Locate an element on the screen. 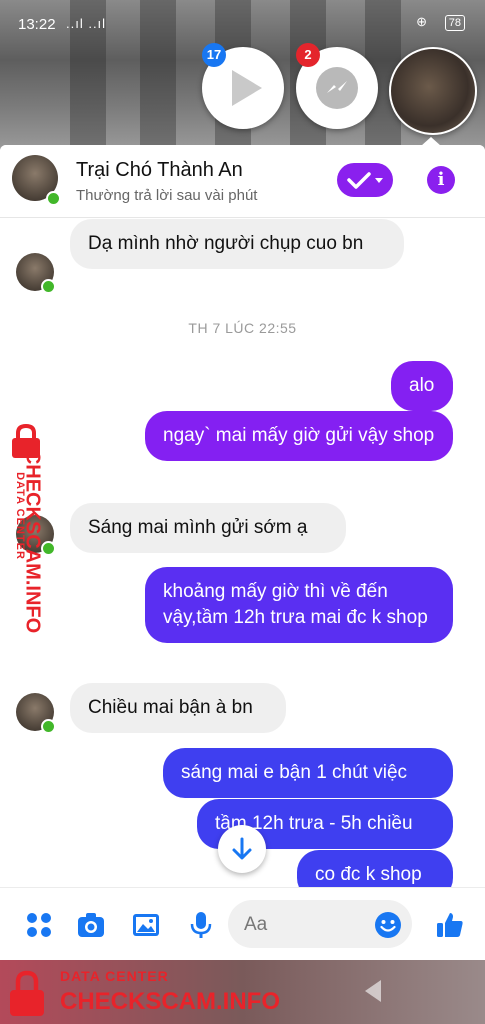 The height and width of the screenshot is (1024, 485). status-bar: 13:22 ..ıl ..ıl ⊕ 78 is located at coordinates (242, 24).